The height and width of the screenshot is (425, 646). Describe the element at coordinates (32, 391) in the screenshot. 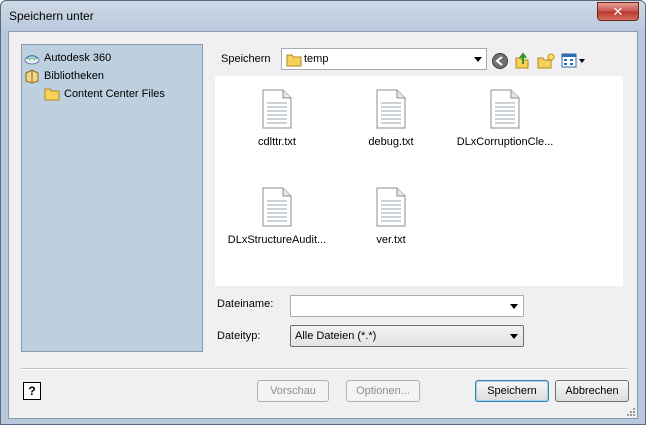

I see `help-button: ?` at that location.